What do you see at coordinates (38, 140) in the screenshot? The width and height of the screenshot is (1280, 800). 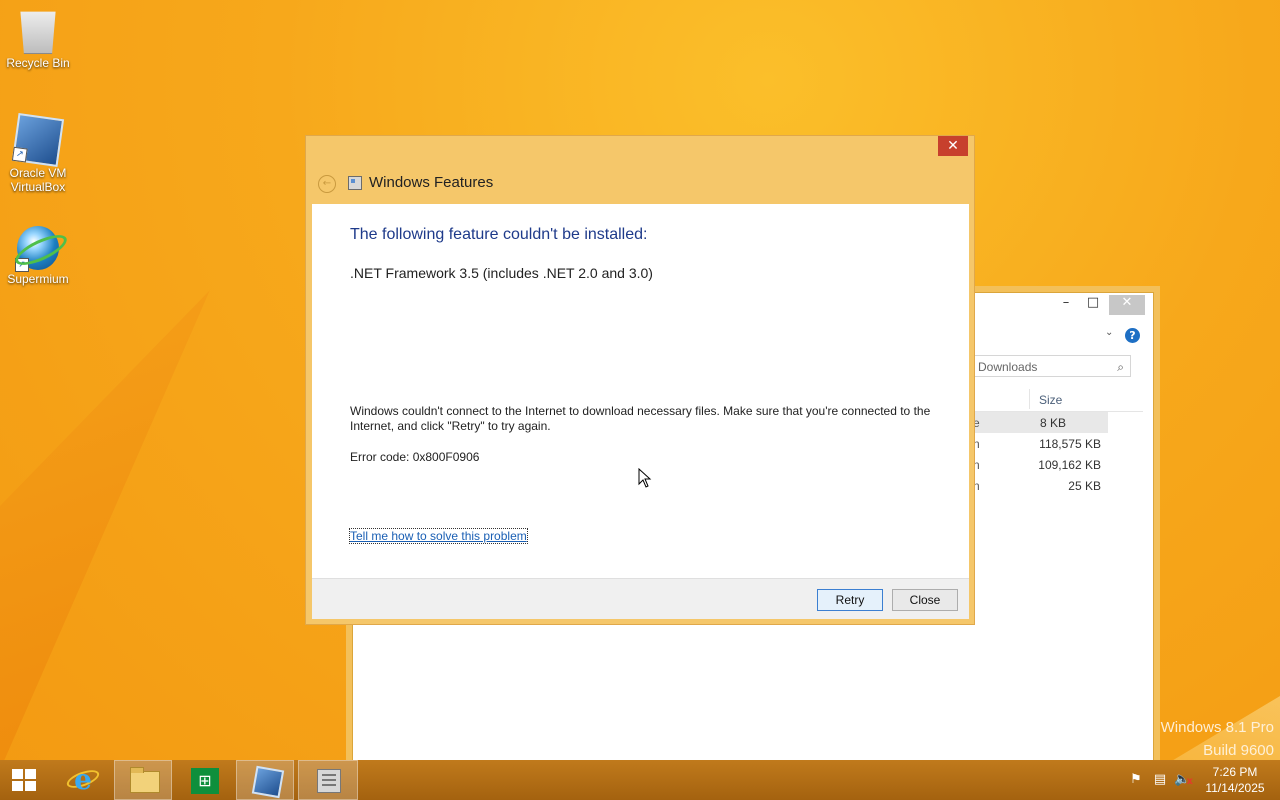 I see `virtualbox-icon: ↗` at bounding box center [38, 140].